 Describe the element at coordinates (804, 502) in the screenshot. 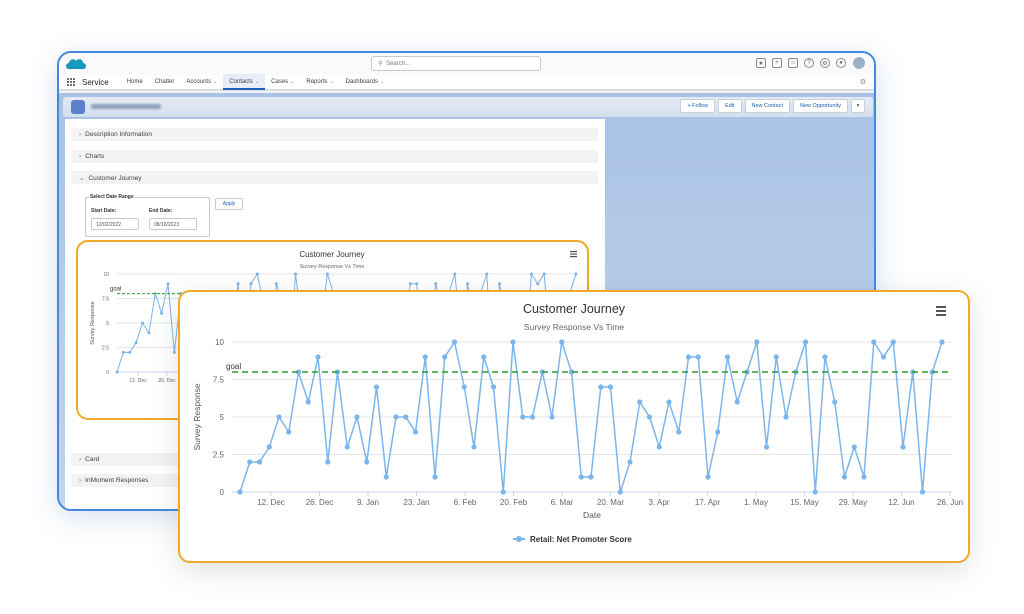

I see `x-tick-label: 15. May` at that location.